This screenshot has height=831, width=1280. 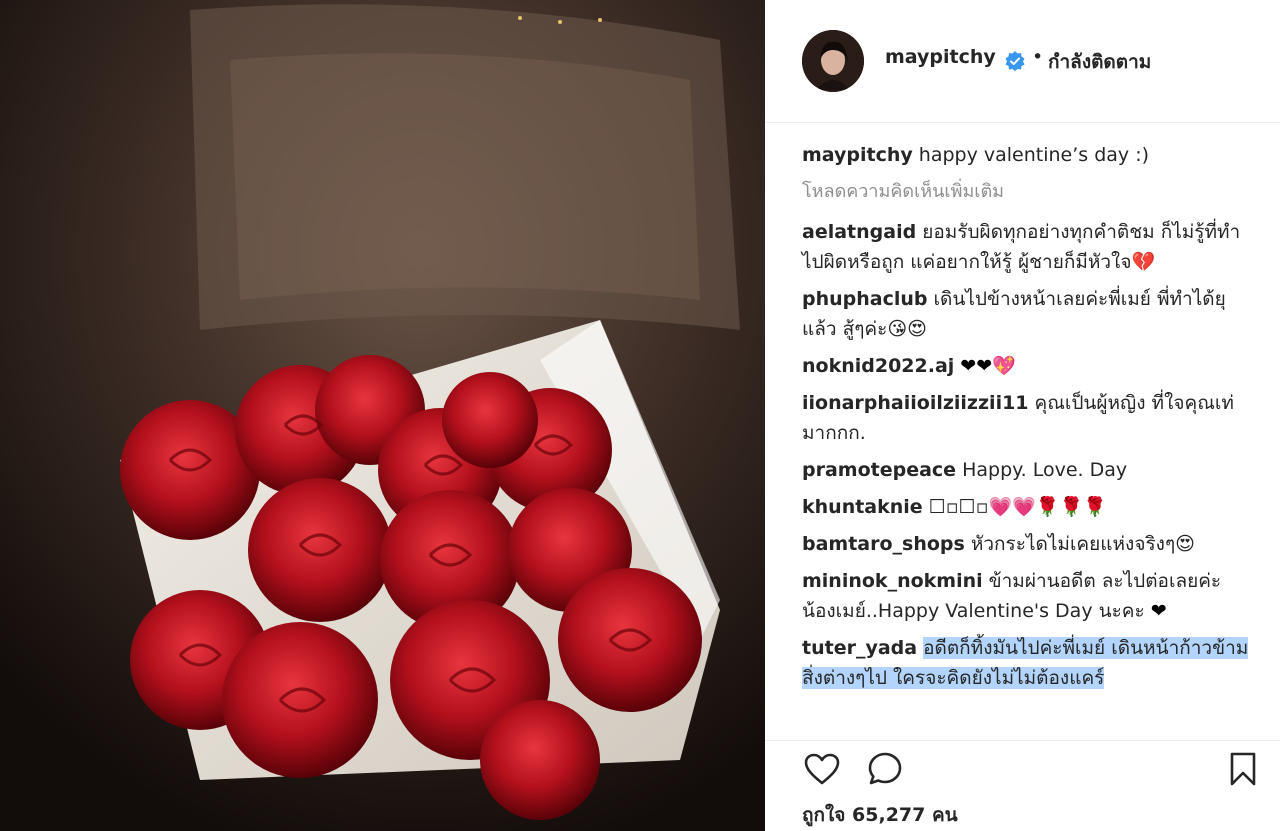 What do you see at coordinates (1022, 770) in the screenshot?
I see `post-actions-bar` at bounding box center [1022, 770].